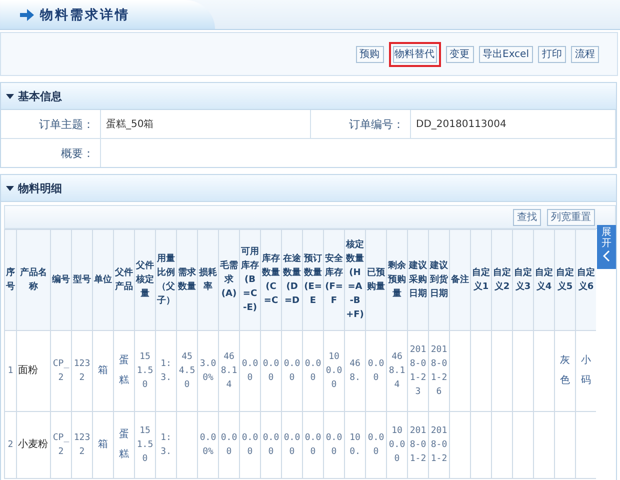 The height and width of the screenshot is (480, 620). What do you see at coordinates (292, 280) in the screenshot?
I see `column-header: 在途数量(D=D` at bounding box center [292, 280].